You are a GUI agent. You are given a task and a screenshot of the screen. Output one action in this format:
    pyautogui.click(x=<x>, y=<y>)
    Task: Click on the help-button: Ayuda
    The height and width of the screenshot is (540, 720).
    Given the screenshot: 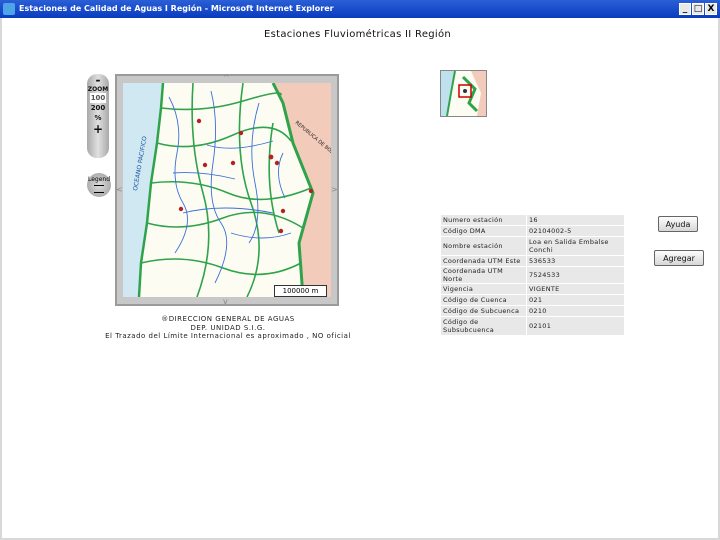 What is the action you would take?
    pyautogui.click(x=678, y=224)
    